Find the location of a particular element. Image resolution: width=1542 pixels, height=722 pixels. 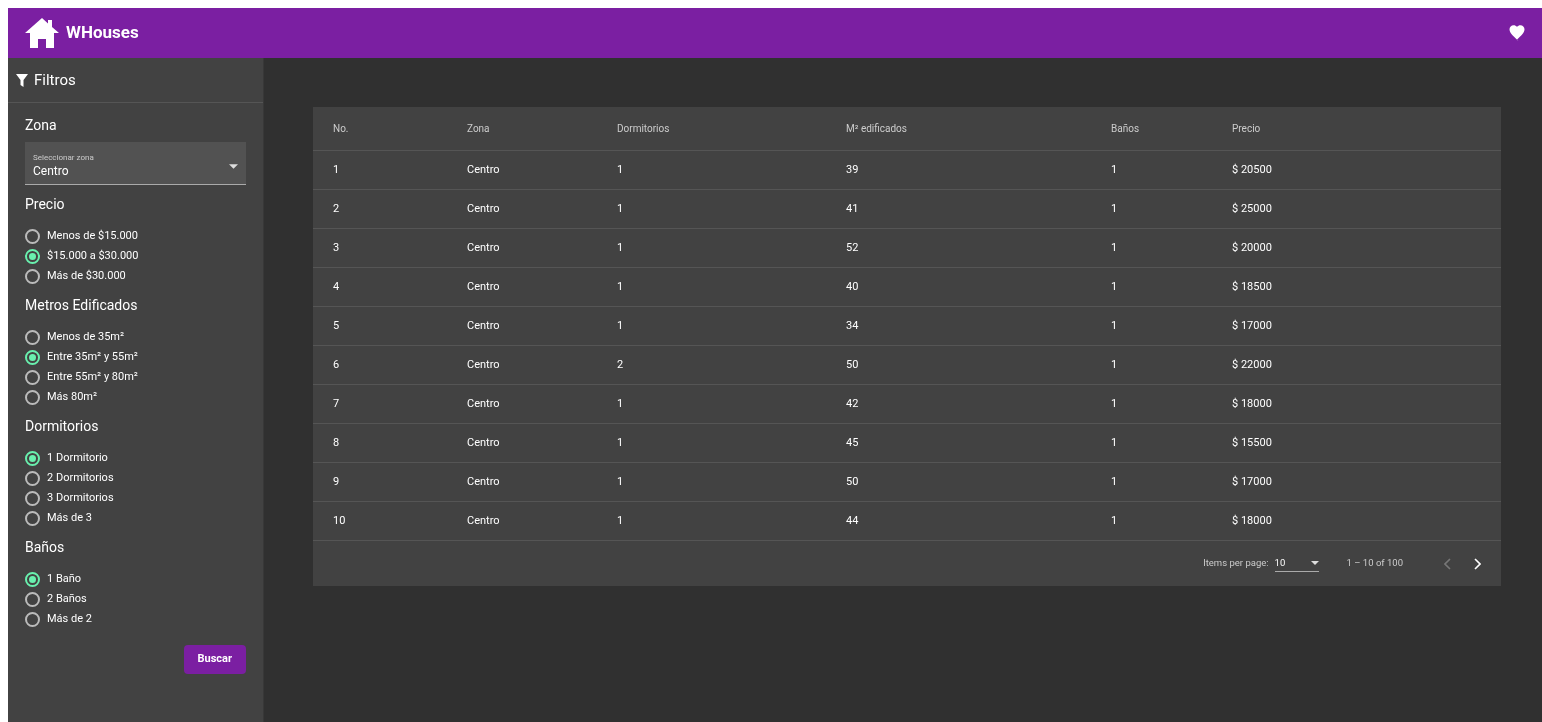

radio-option: Más de $30.000 is located at coordinates (135, 276).